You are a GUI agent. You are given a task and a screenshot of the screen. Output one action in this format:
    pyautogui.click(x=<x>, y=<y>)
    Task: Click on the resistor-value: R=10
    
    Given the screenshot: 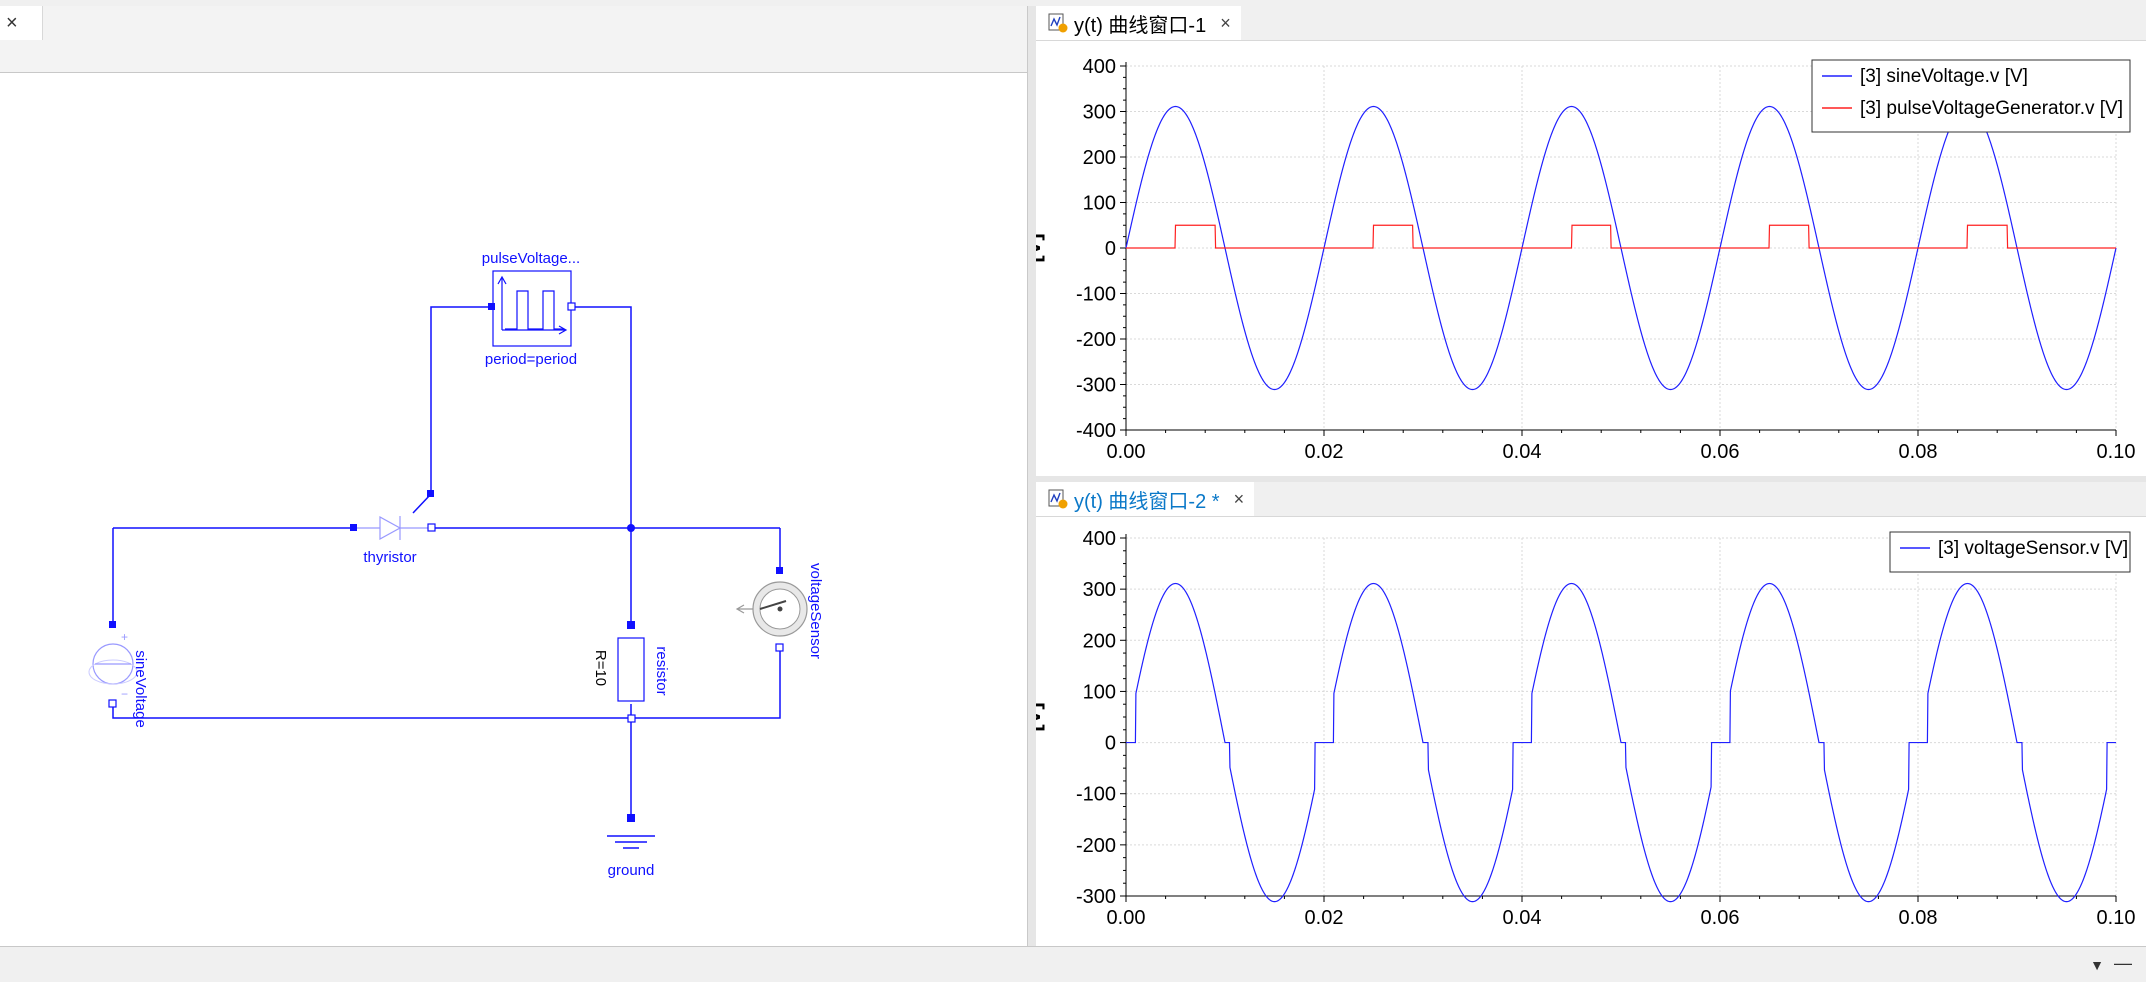 What is the action you would take?
    pyautogui.click(x=600, y=668)
    